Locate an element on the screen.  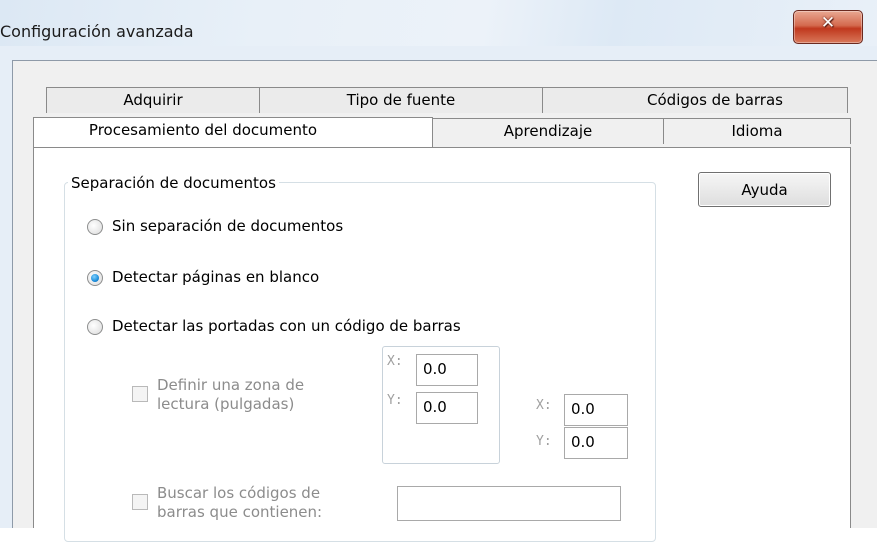
read-zone-label-line1: Definir una zona de is located at coordinates (231, 385).